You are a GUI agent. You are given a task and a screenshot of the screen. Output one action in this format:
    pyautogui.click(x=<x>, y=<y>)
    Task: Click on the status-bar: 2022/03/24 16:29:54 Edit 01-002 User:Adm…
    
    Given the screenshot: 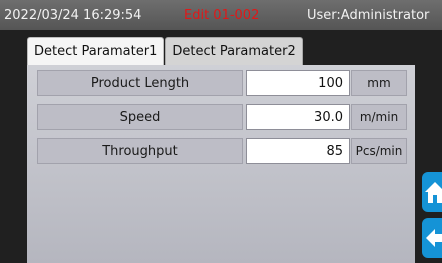 What is the action you would take?
    pyautogui.click(x=221, y=15)
    